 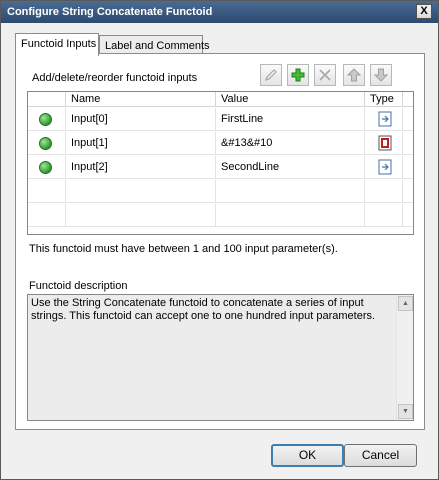 What do you see at coordinates (404, 357) in the screenshot?
I see `description-scrollbar: ▲ ▼` at bounding box center [404, 357].